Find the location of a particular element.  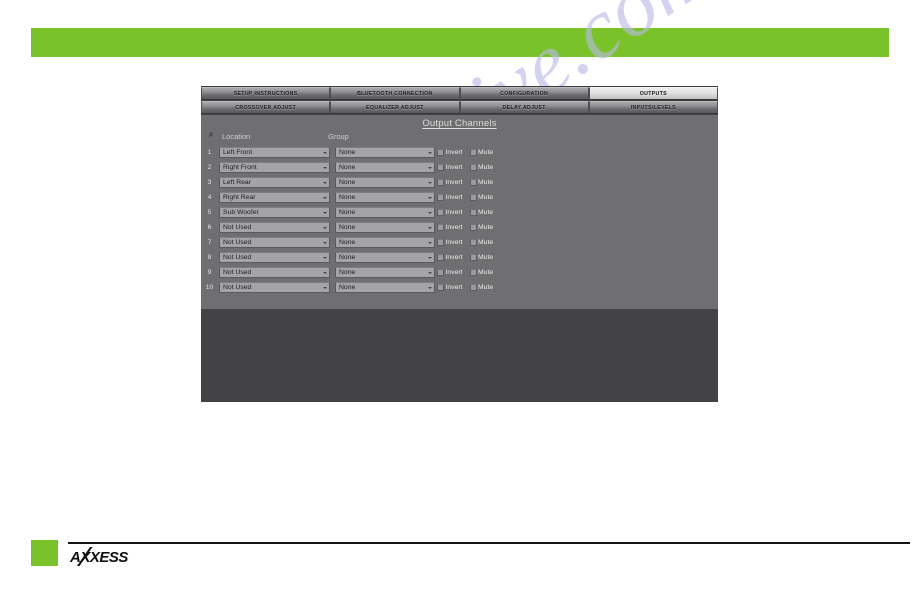

table-row: 2 Right Front None Invert Mute is located at coordinates (459, 167).